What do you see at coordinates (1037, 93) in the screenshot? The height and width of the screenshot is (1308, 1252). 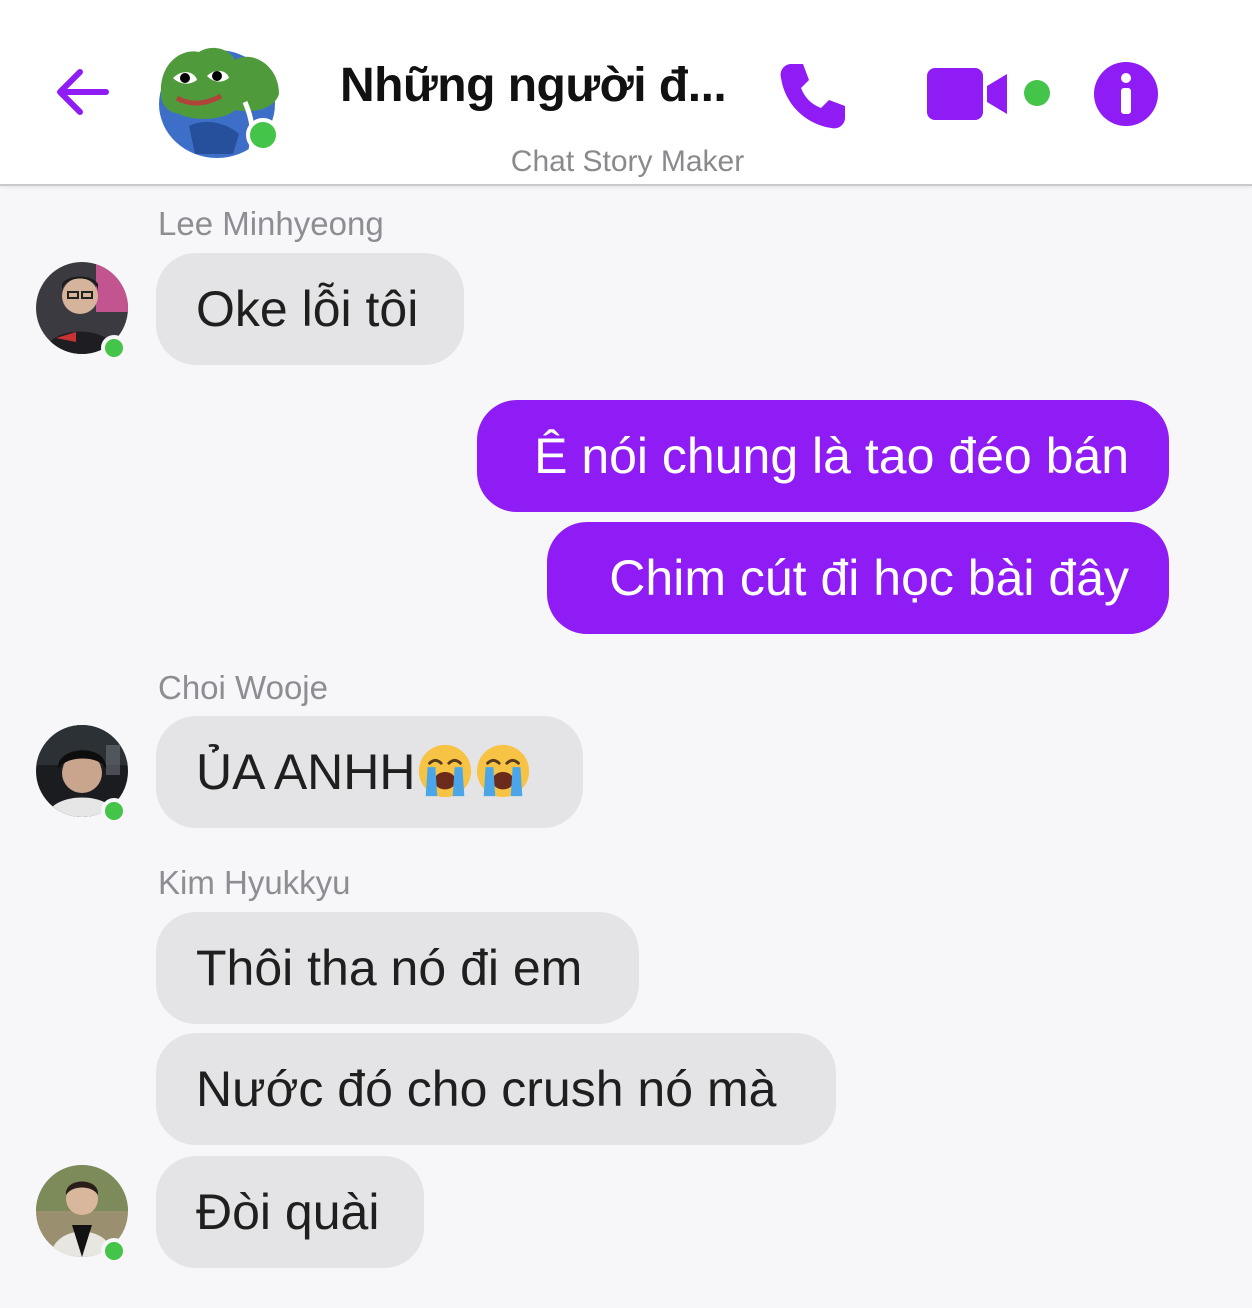 I see `video-online-indicator` at bounding box center [1037, 93].